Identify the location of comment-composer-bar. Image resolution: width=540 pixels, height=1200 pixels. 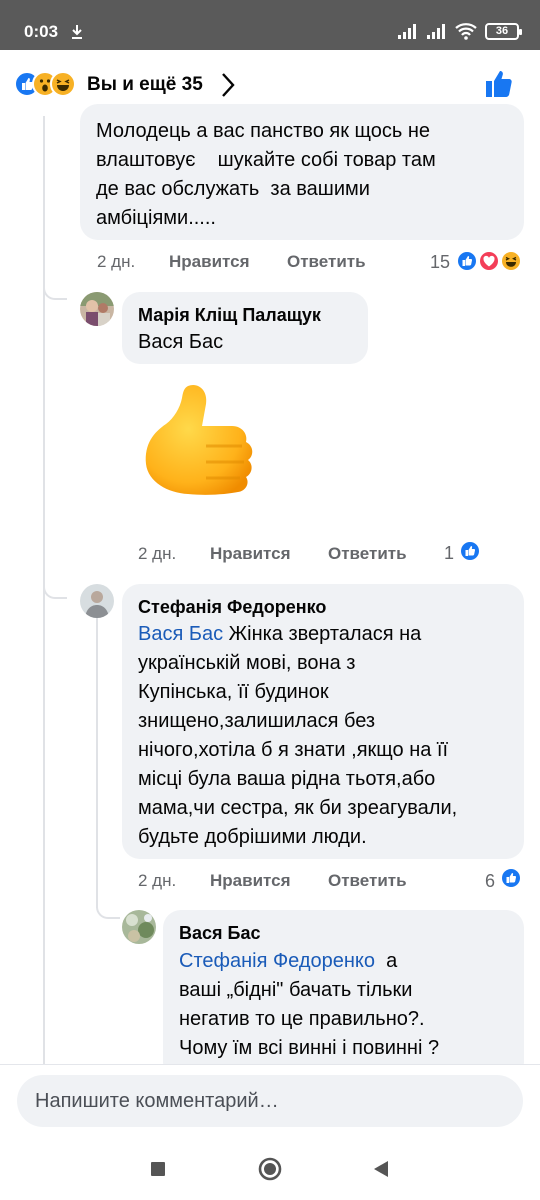
(270, 1100).